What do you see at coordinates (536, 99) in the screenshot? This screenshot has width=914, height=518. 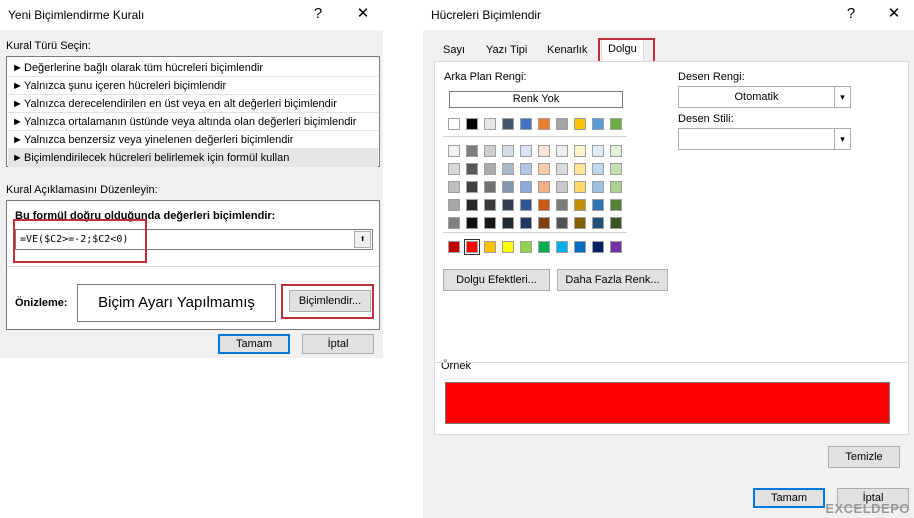 I see `no-color-button: Renk Yok` at bounding box center [536, 99].